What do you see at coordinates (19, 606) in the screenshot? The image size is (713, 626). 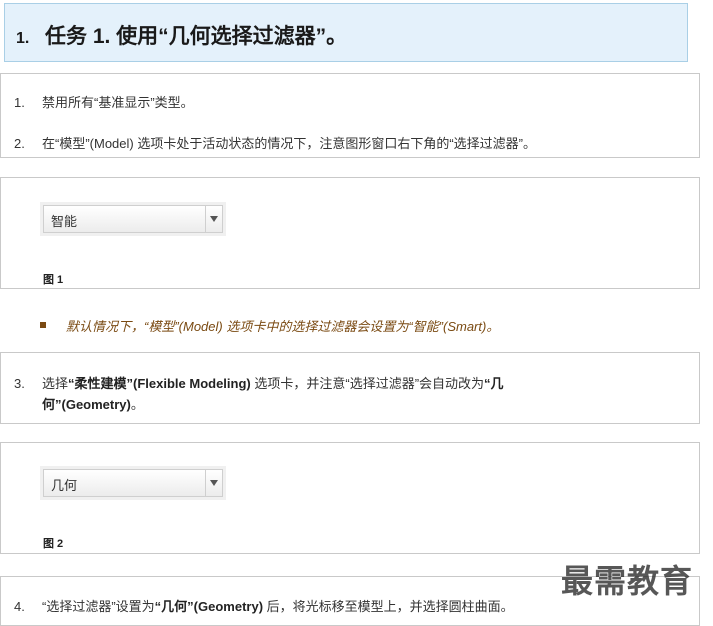 I see `step-number: 4.` at bounding box center [19, 606].